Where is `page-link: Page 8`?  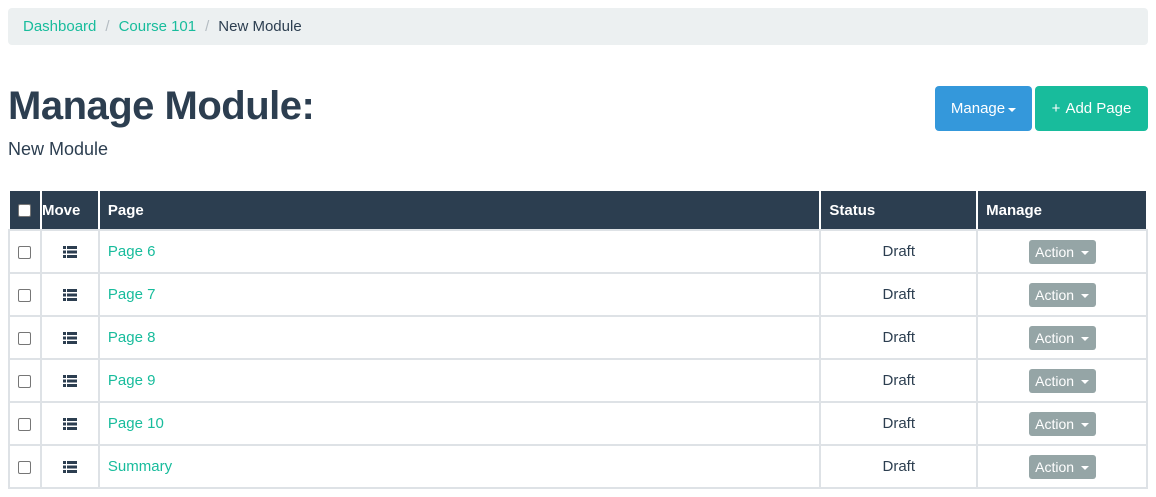
page-link: Page 8 is located at coordinates (132, 337).